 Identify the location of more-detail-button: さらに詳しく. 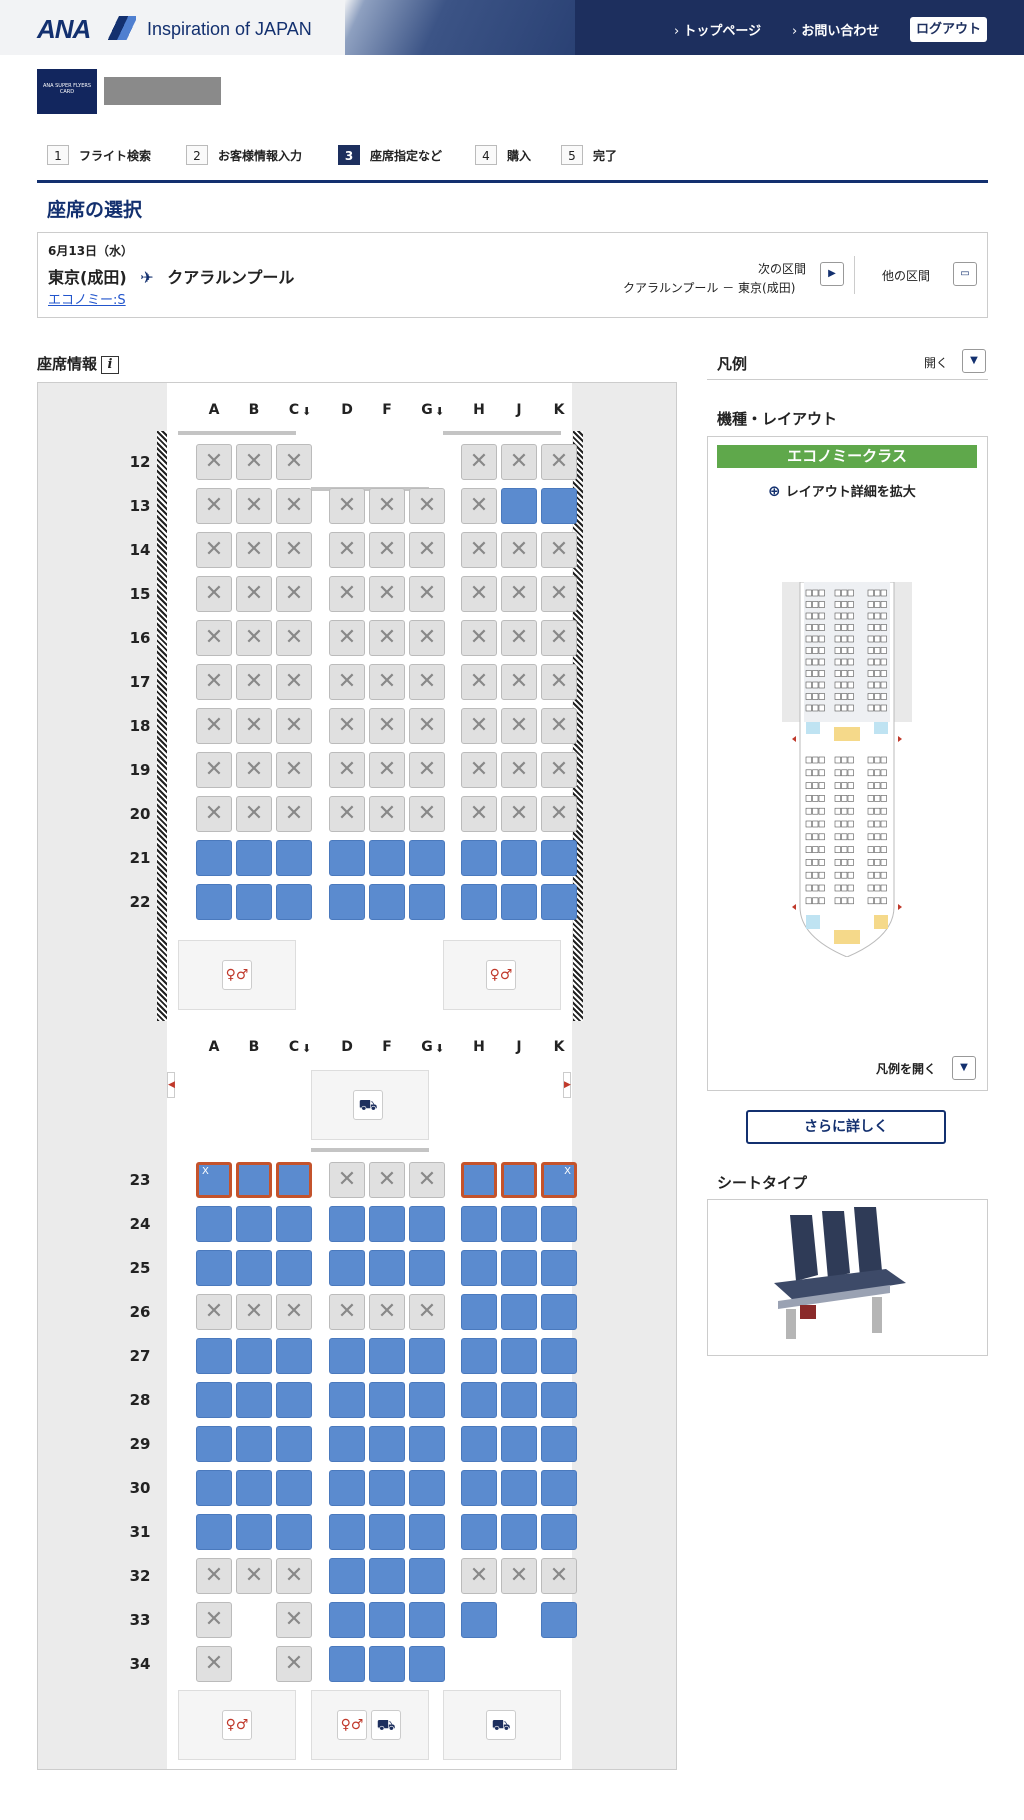
(846, 1127).